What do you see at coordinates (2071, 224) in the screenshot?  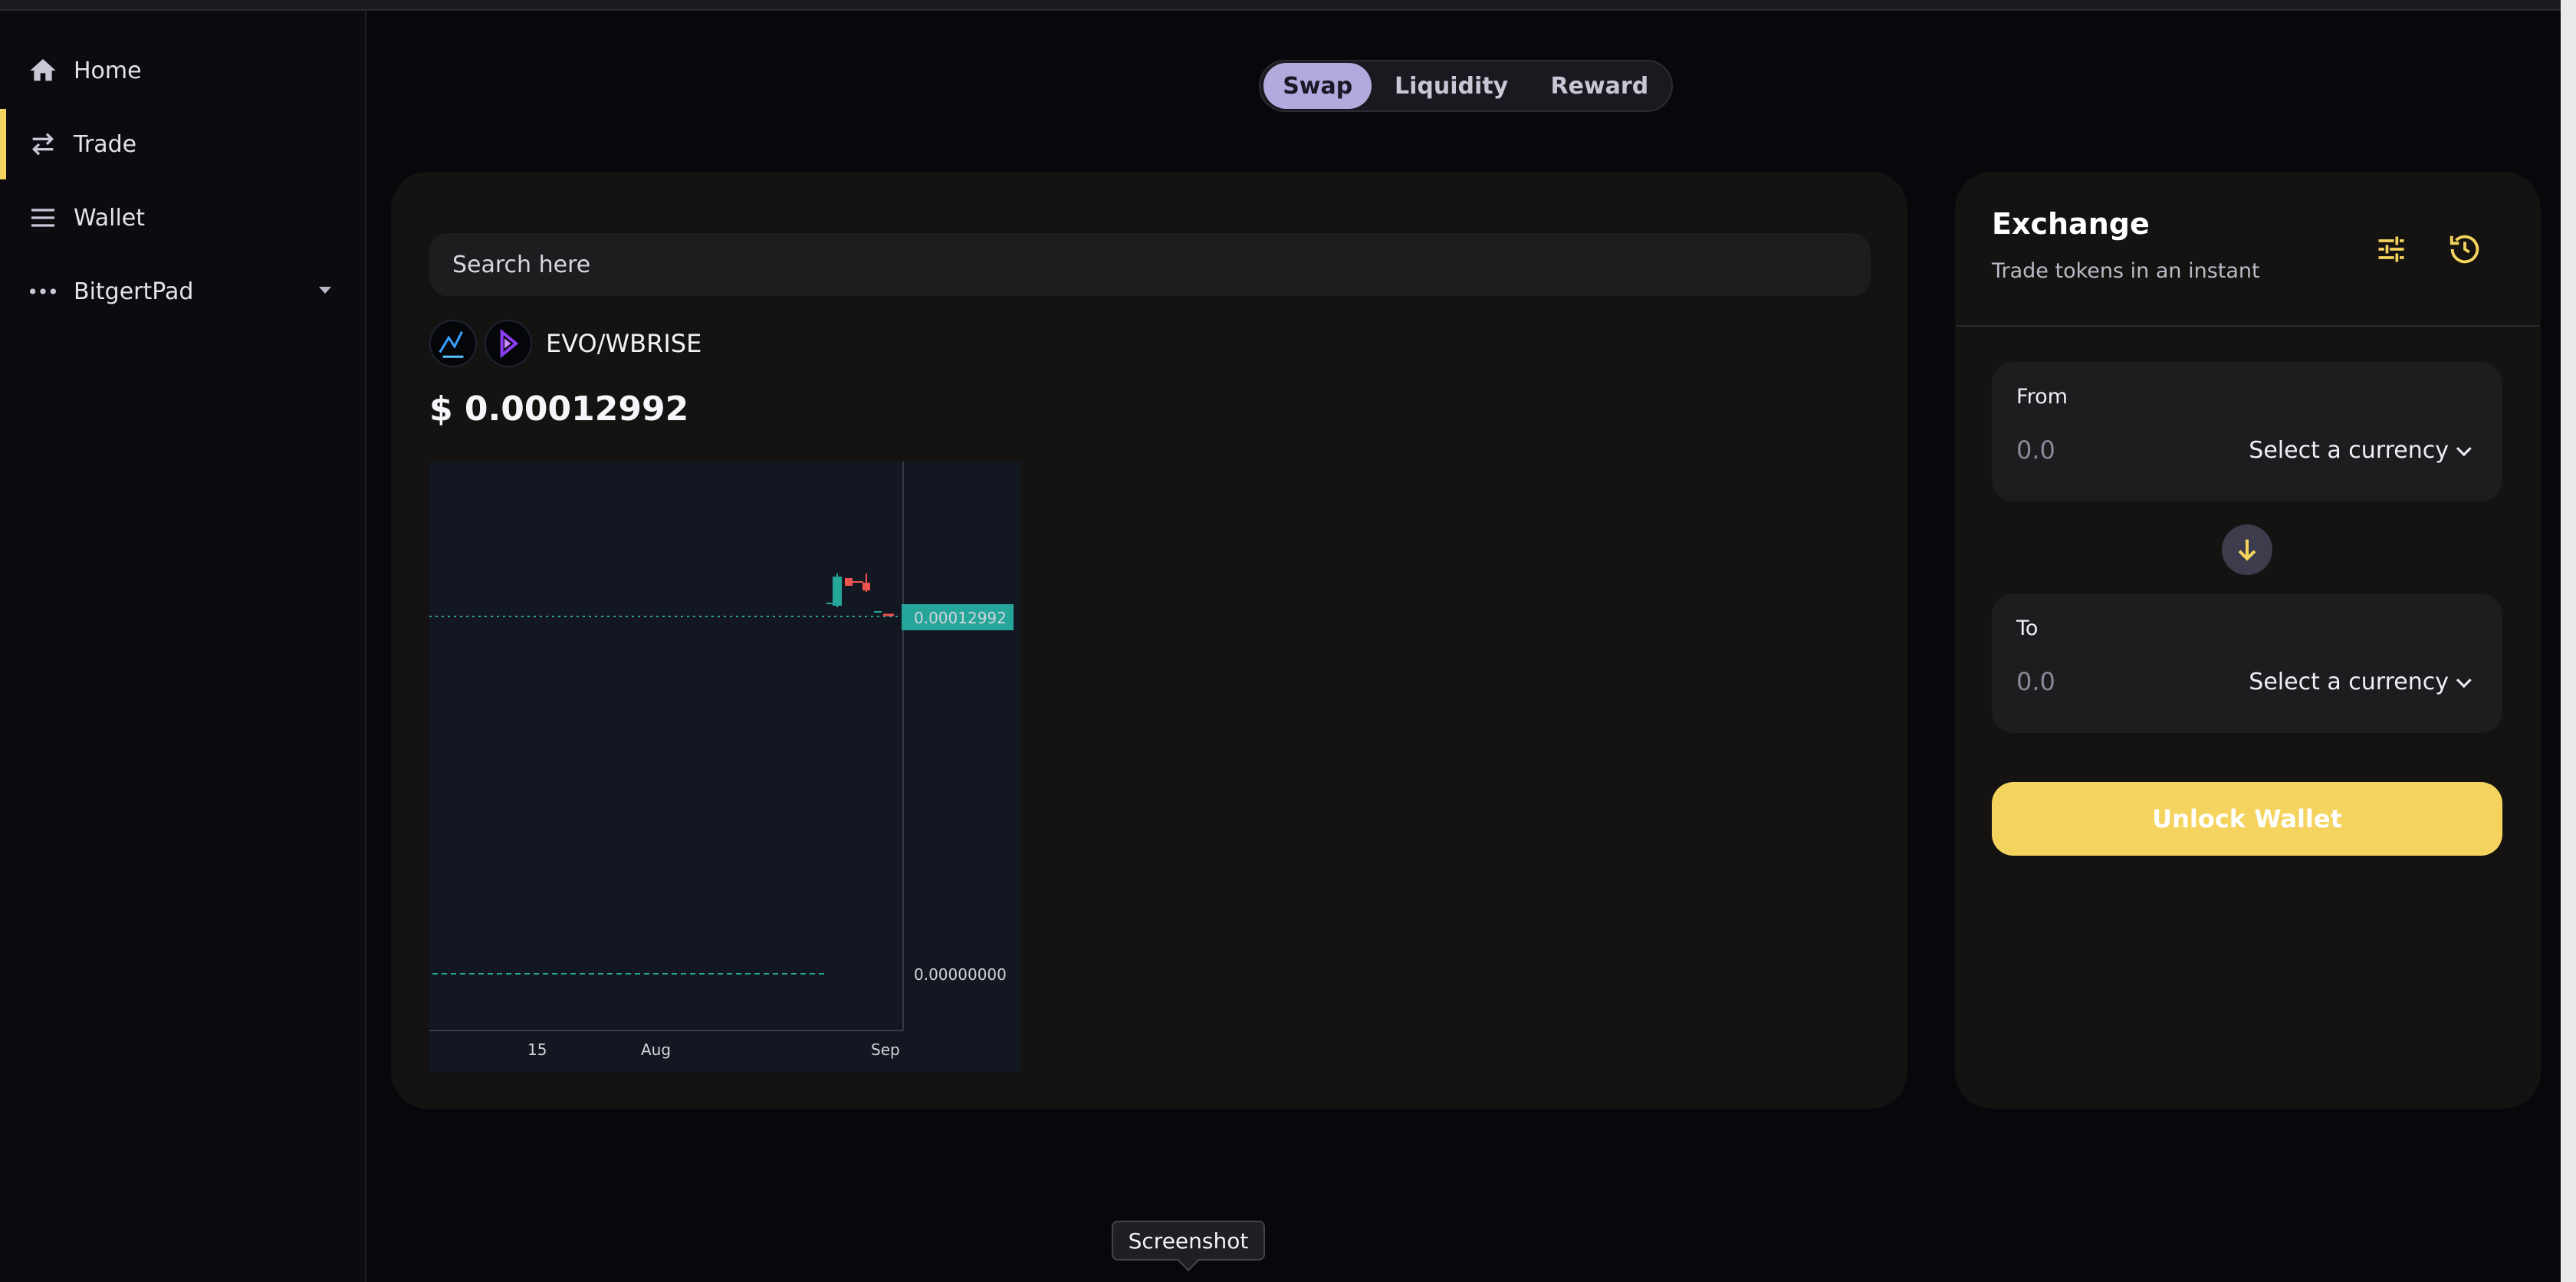 I see `exchange-title: Exchange` at bounding box center [2071, 224].